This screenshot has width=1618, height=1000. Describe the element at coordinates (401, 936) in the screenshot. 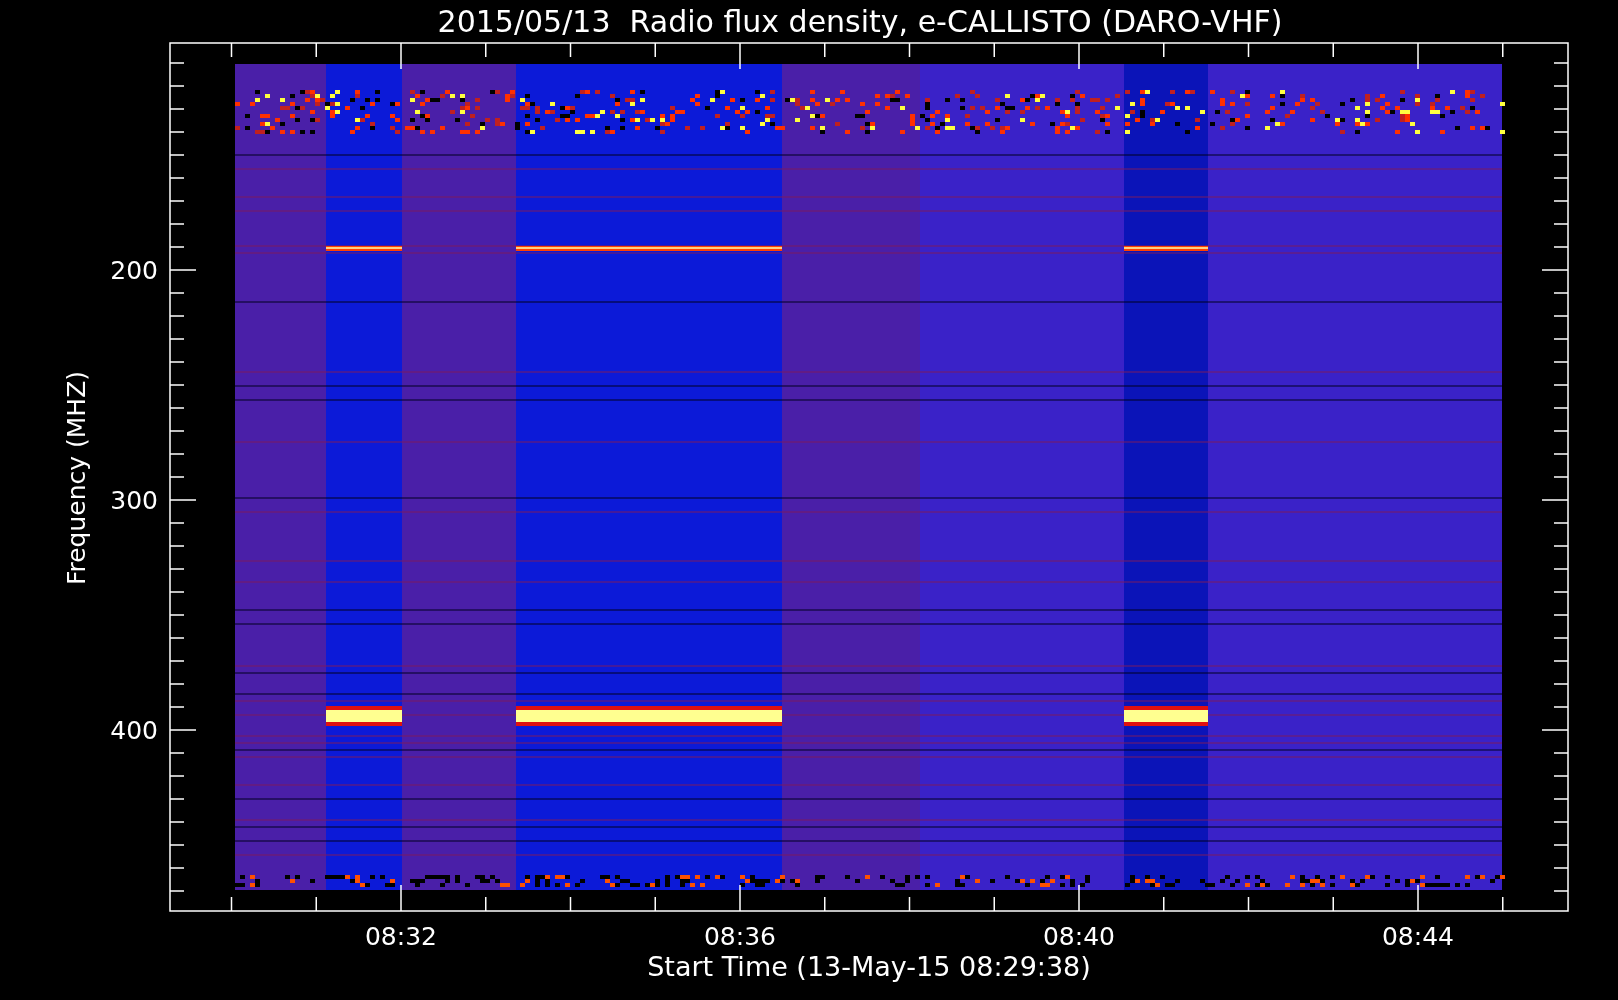

I see `x-tick-label: 08:32` at that location.